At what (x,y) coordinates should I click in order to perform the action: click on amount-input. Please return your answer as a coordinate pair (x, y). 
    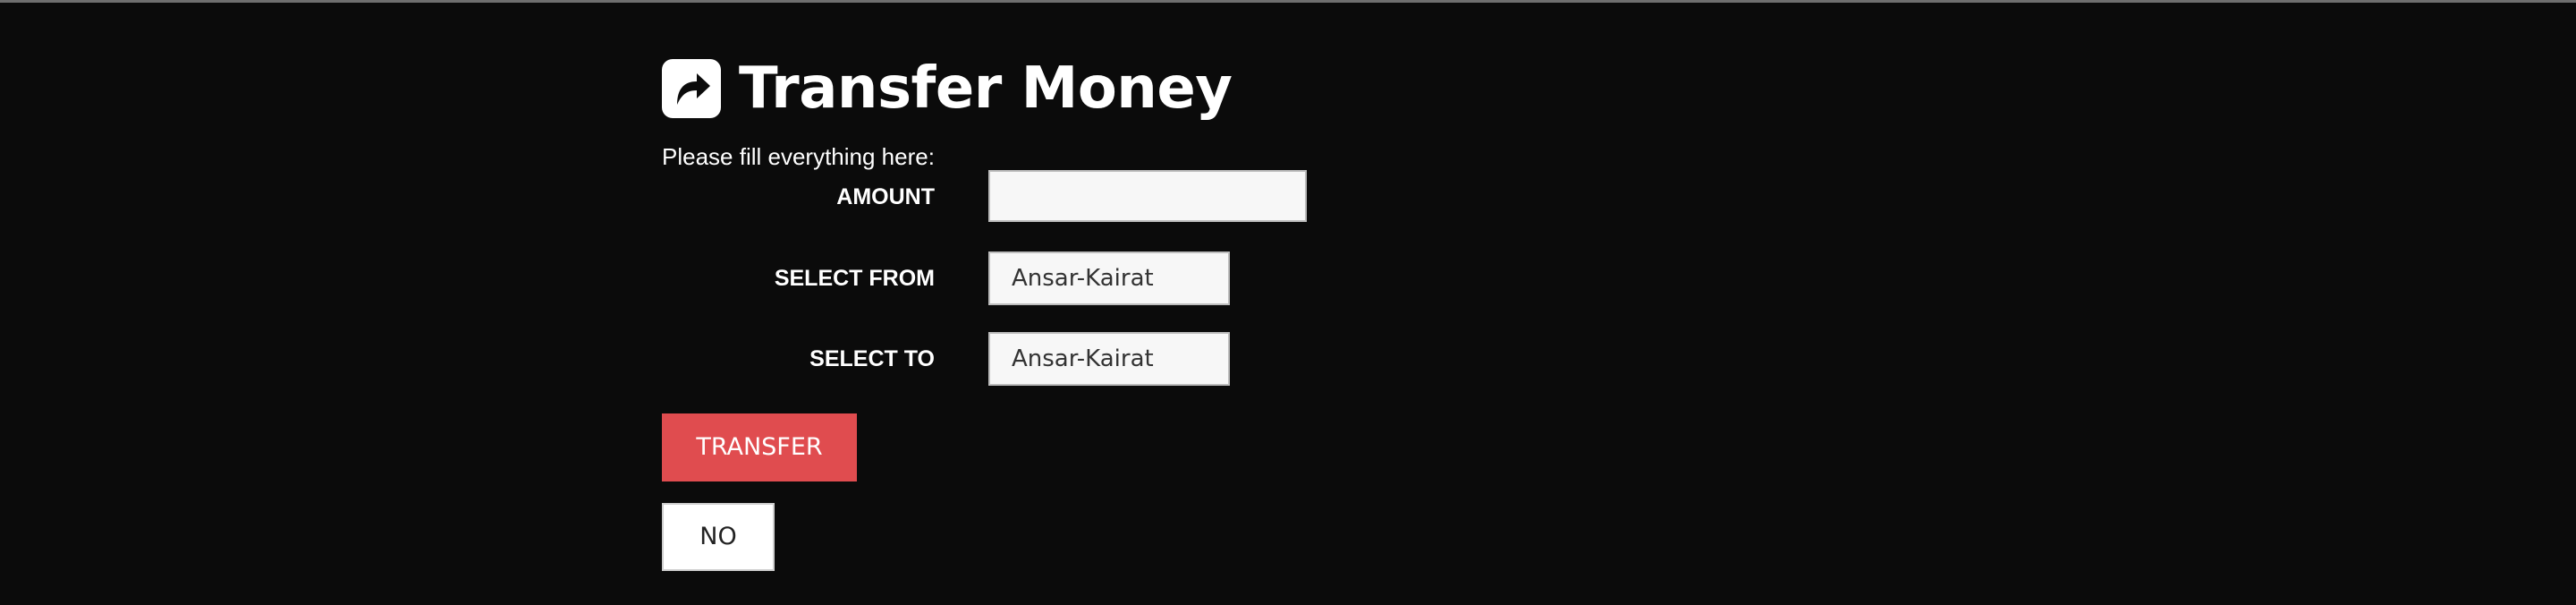
    Looking at the image, I should click on (1147, 196).